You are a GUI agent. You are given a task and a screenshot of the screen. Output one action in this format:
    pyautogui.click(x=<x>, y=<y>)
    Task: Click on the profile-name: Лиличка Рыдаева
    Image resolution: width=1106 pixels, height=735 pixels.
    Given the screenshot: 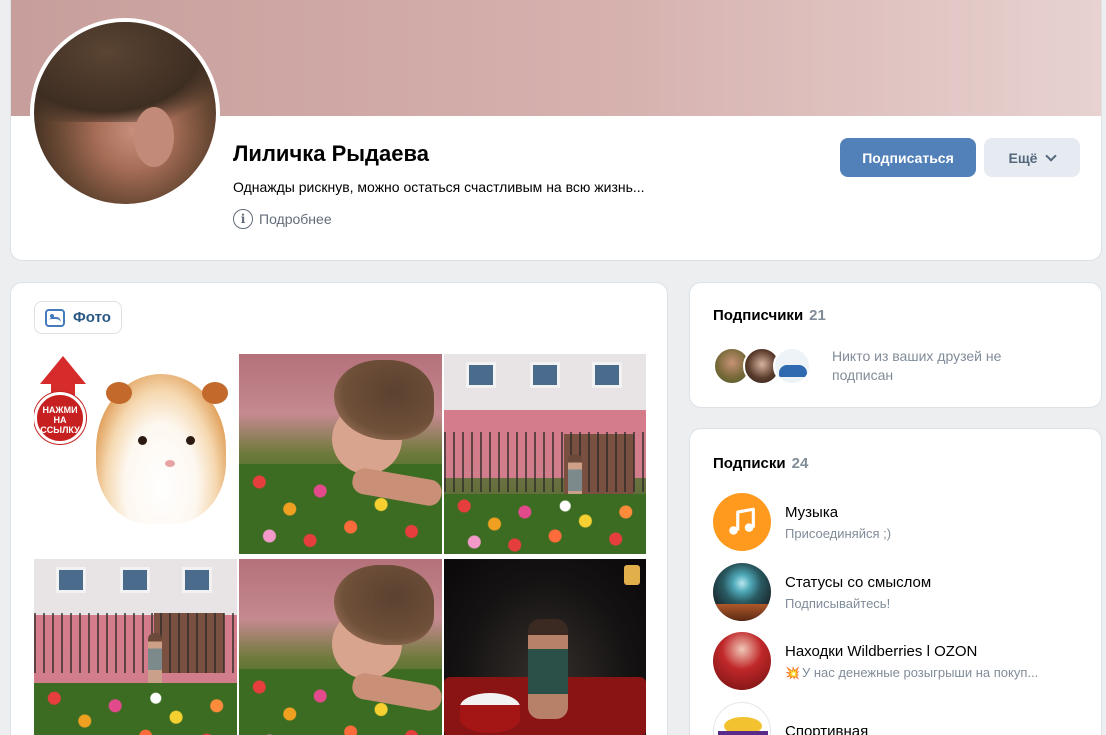 What is the action you would take?
    pyautogui.click(x=331, y=153)
    